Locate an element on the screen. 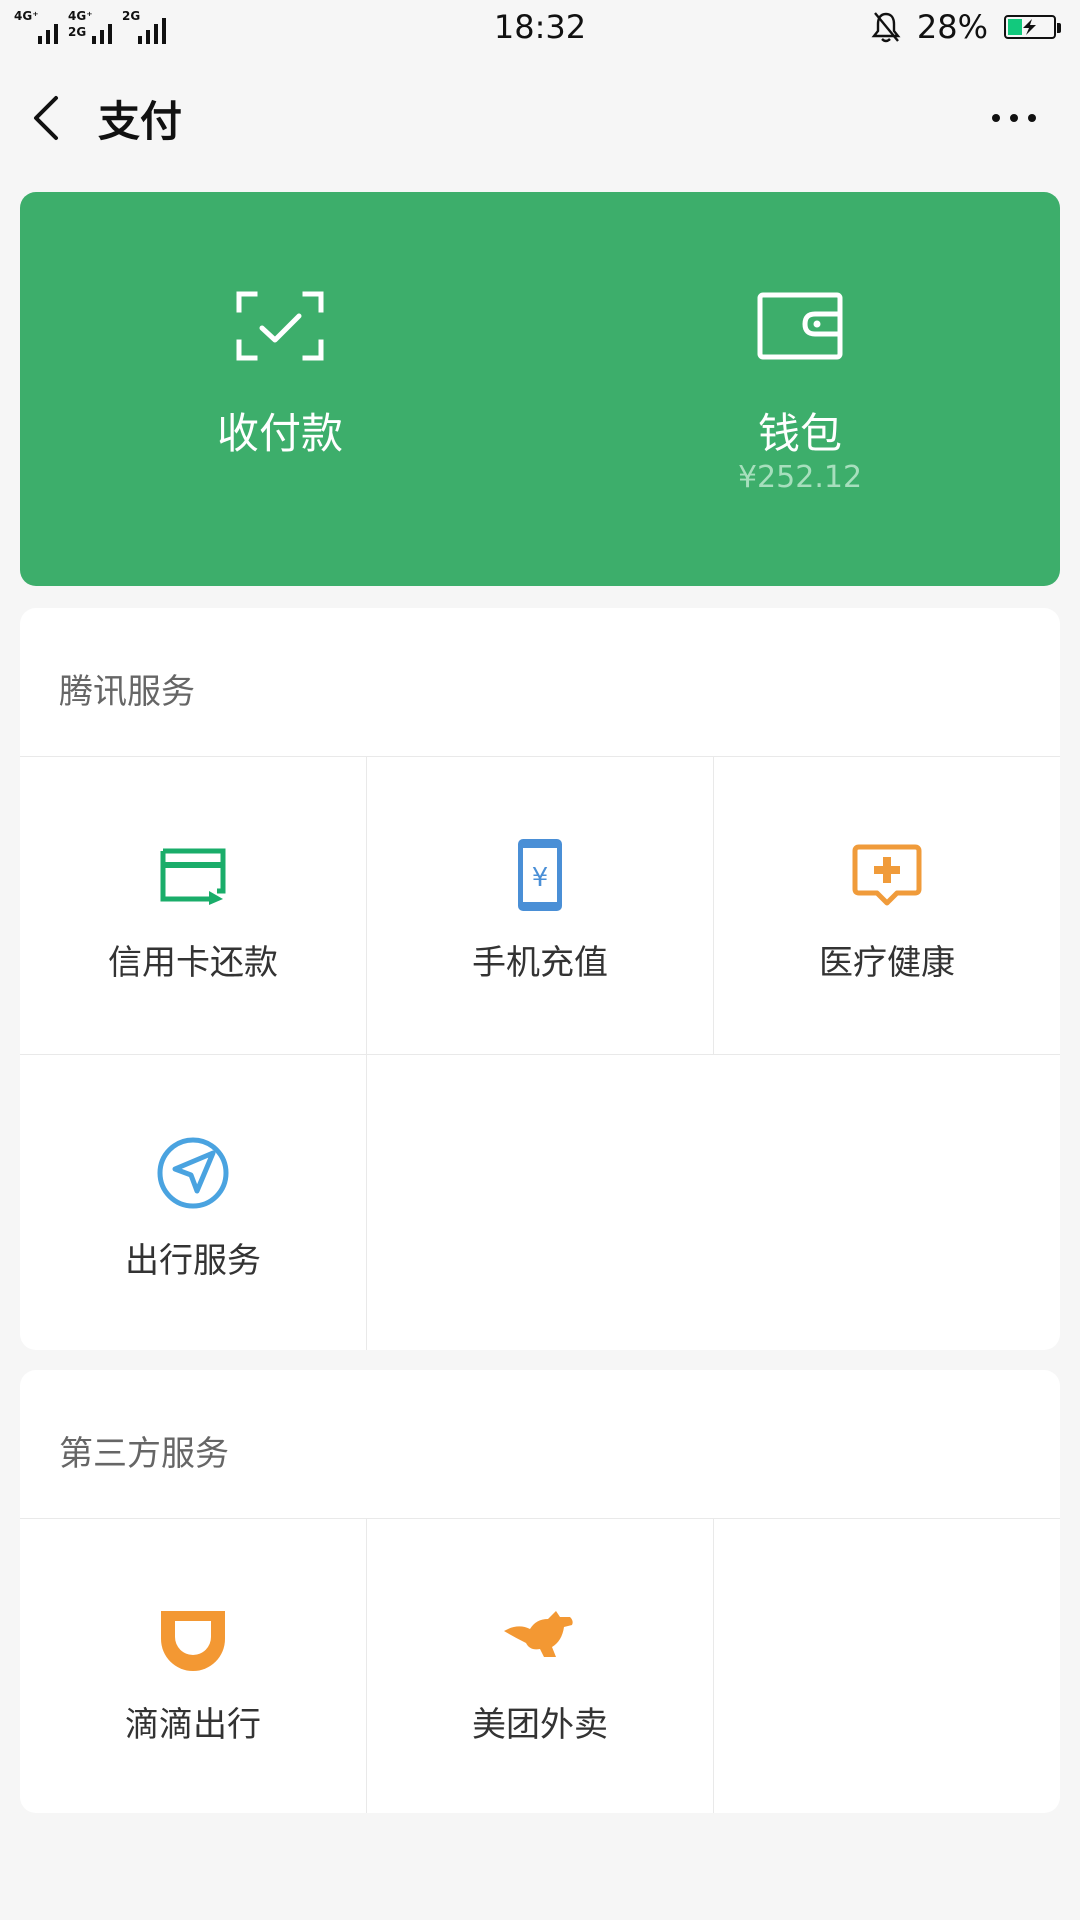  credit-card-icon is located at coordinates (193, 876).